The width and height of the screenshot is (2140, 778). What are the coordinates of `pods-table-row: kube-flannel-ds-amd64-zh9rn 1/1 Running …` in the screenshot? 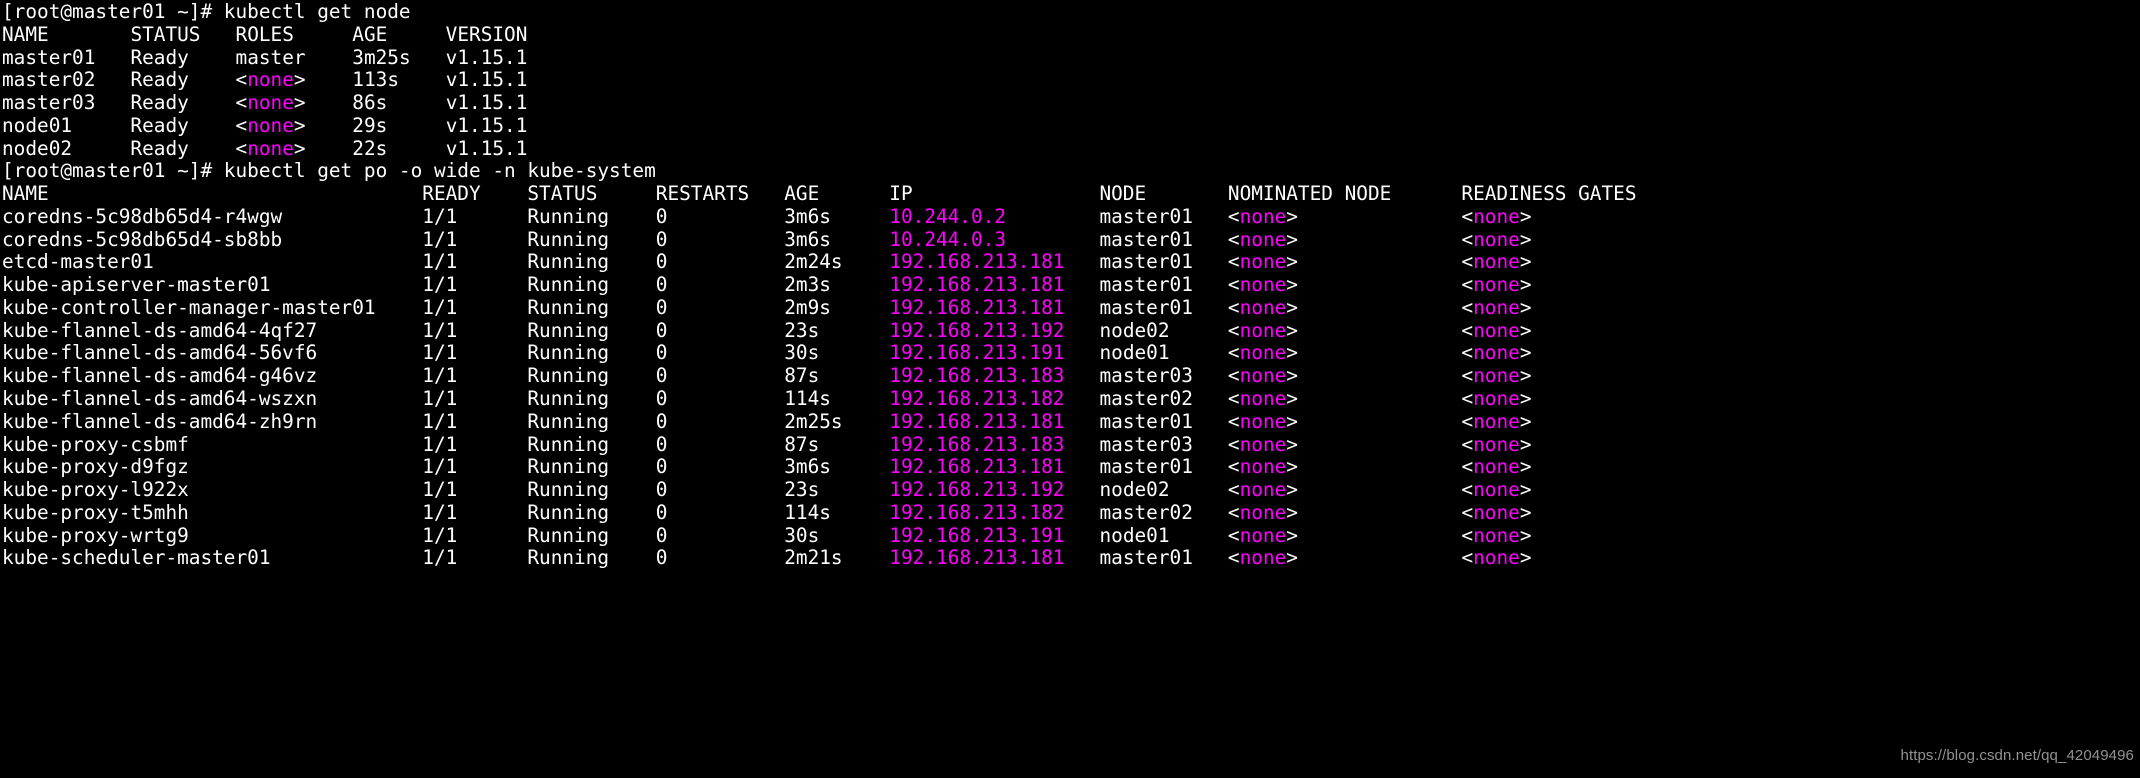 It's located at (767, 421).